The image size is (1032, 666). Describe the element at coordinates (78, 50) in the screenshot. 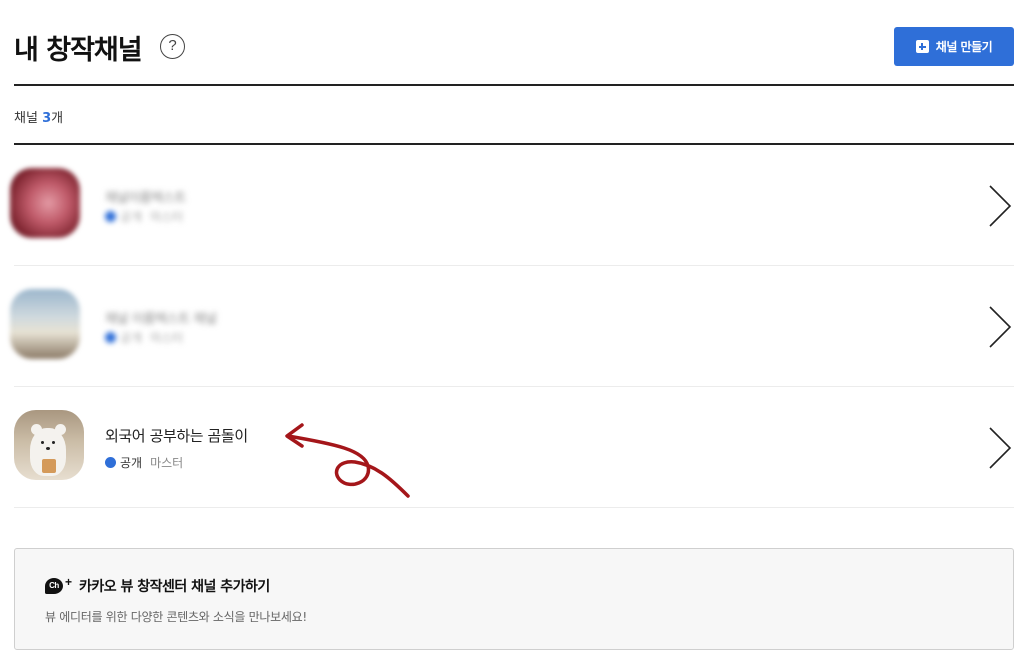

I see `page-title: 내 창작채널` at that location.